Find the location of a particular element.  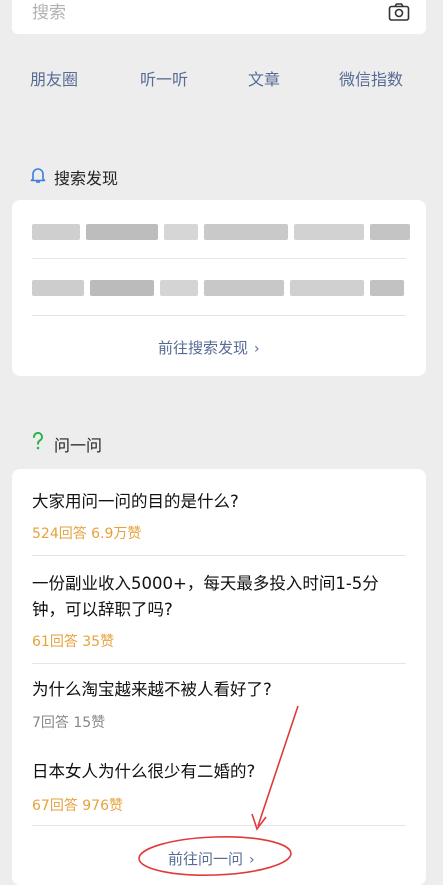

question-stats: 7回答 15赞 is located at coordinates (69, 723).